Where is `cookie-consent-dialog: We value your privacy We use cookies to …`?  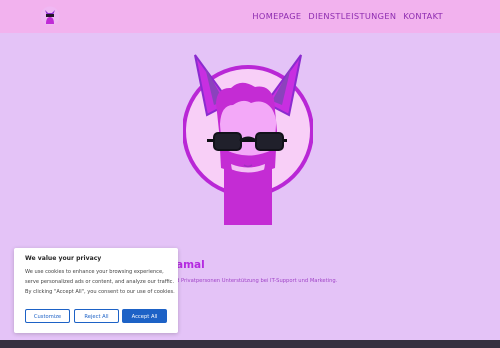 cookie-consent-dialog: We value your privacy We use cookies to … is located at coordinates (96, 290).